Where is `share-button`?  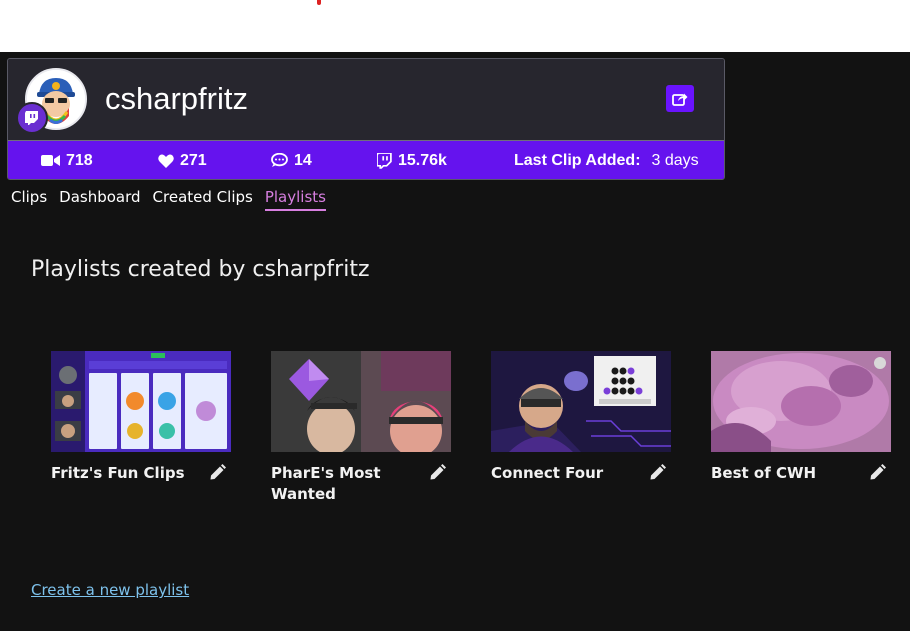
share-button is located at coordinates (680, 98).